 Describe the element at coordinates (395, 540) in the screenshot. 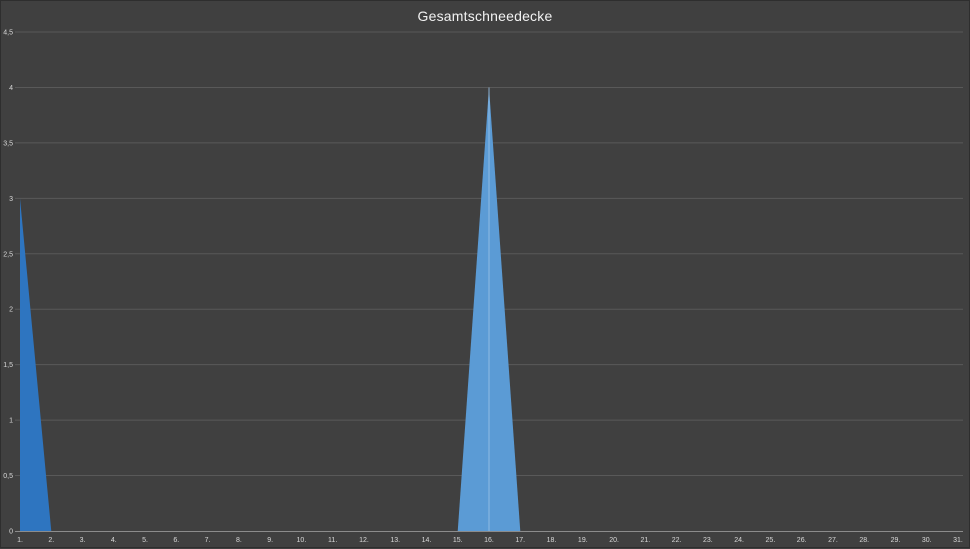

I see `x-tick-label: 13.` at that location.